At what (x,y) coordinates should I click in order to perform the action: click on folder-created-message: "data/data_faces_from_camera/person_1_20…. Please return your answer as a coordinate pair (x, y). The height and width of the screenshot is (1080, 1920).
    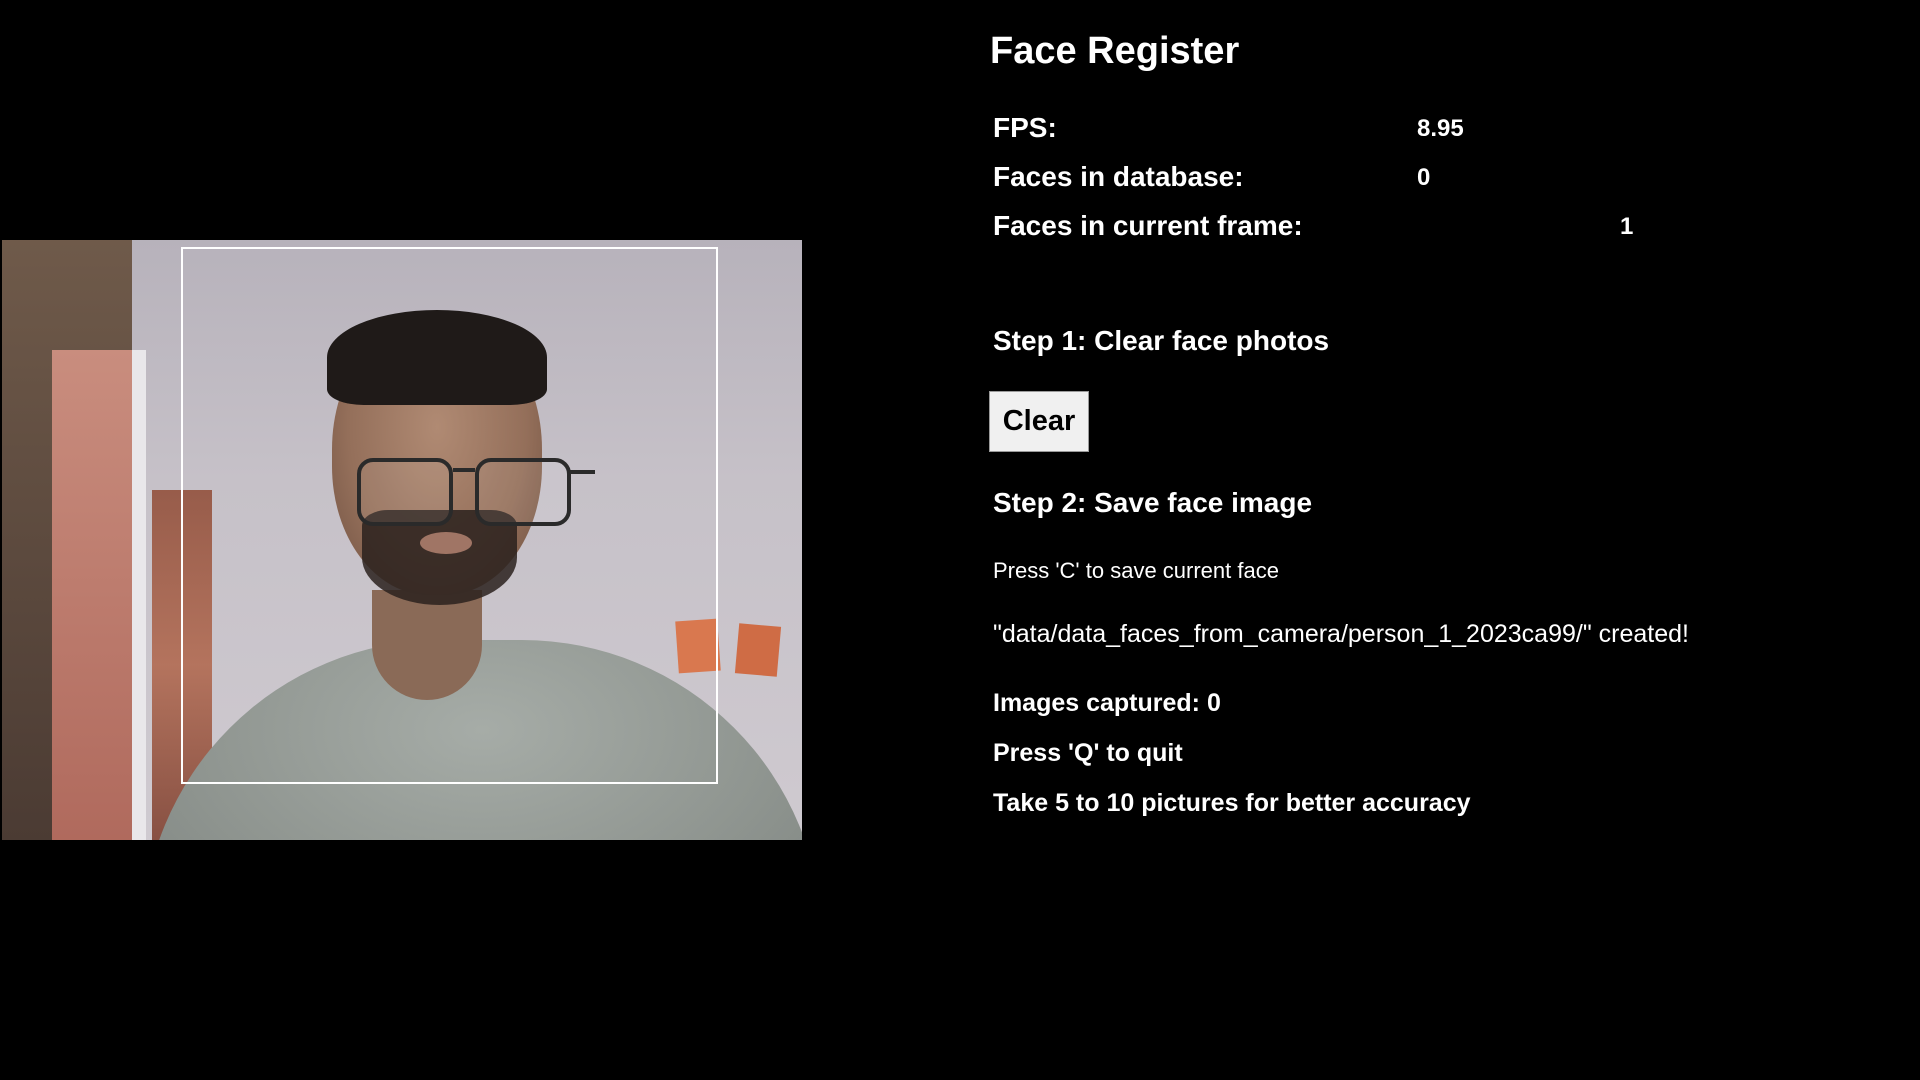
    Looking at the image, I should click on (1341, 634).